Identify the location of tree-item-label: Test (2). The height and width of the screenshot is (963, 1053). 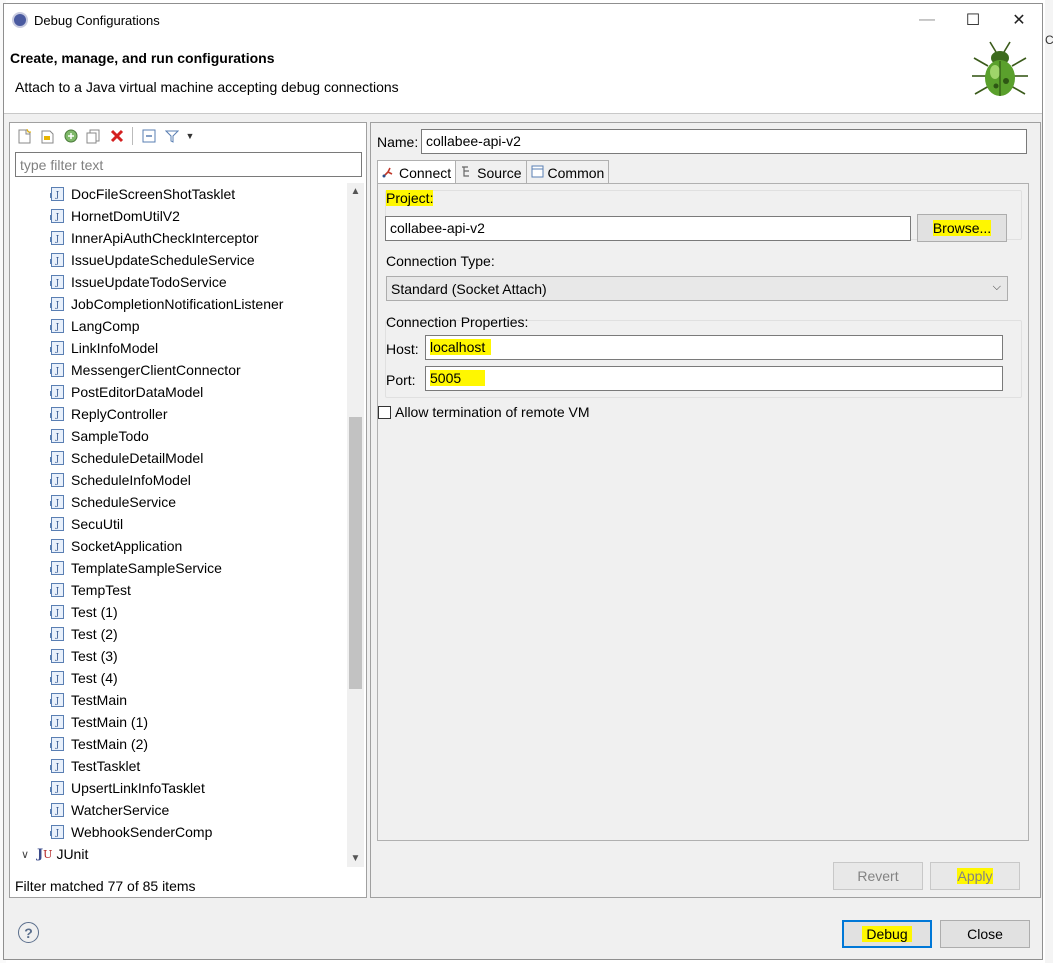
(94, 634).